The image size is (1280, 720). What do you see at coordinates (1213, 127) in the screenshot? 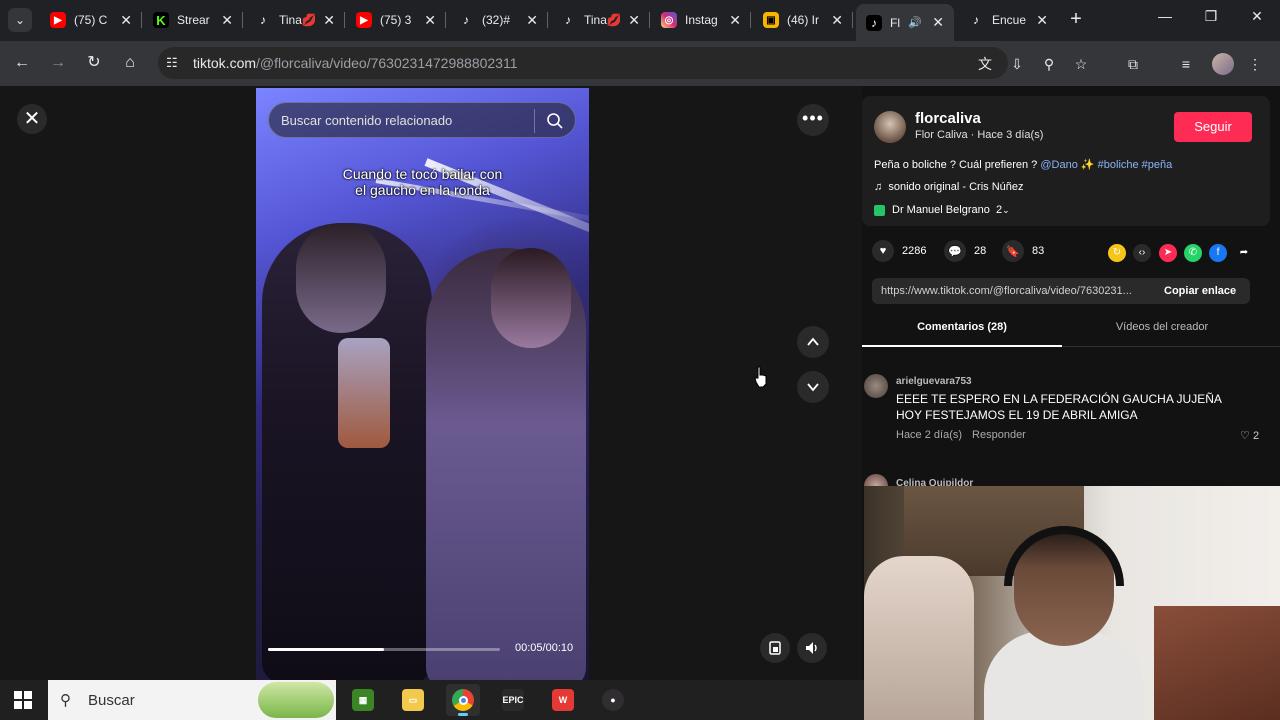
I see `follow-button: Seguir` at bounding box center [1213, 127].